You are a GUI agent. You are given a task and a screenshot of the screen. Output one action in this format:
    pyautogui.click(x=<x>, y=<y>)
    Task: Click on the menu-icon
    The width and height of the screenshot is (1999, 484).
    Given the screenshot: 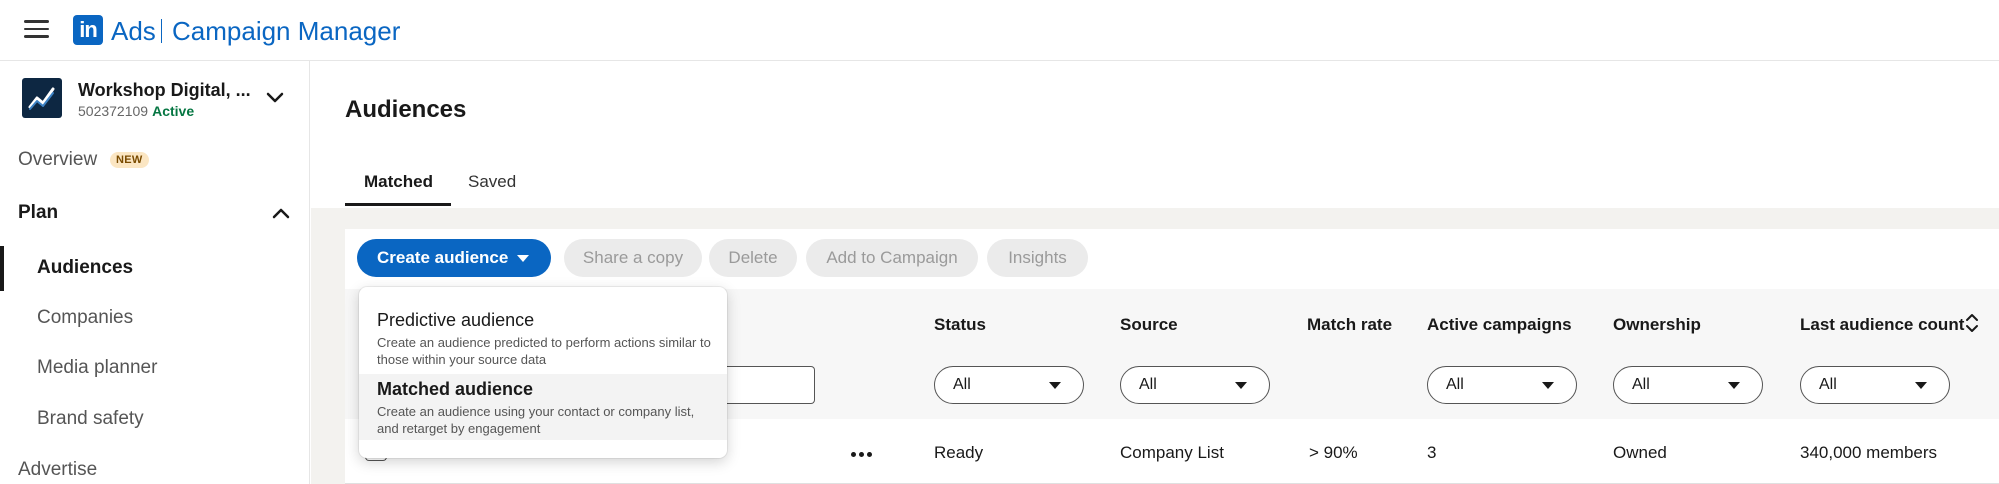 What is the action you would take?
    pyautogui.click(x=36, y=29)
    